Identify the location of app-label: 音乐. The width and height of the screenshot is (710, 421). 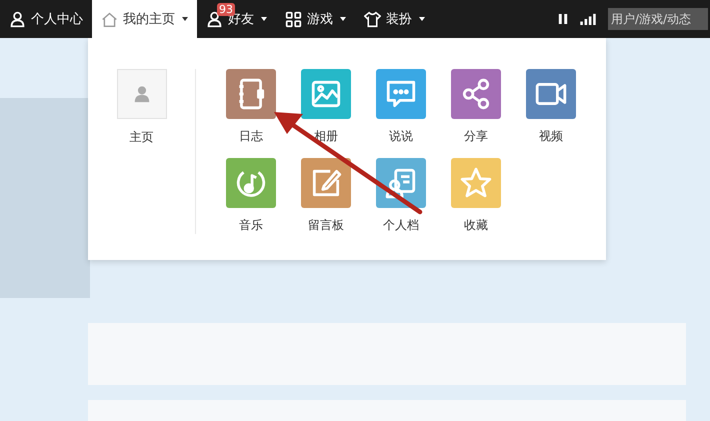
(251, 225).